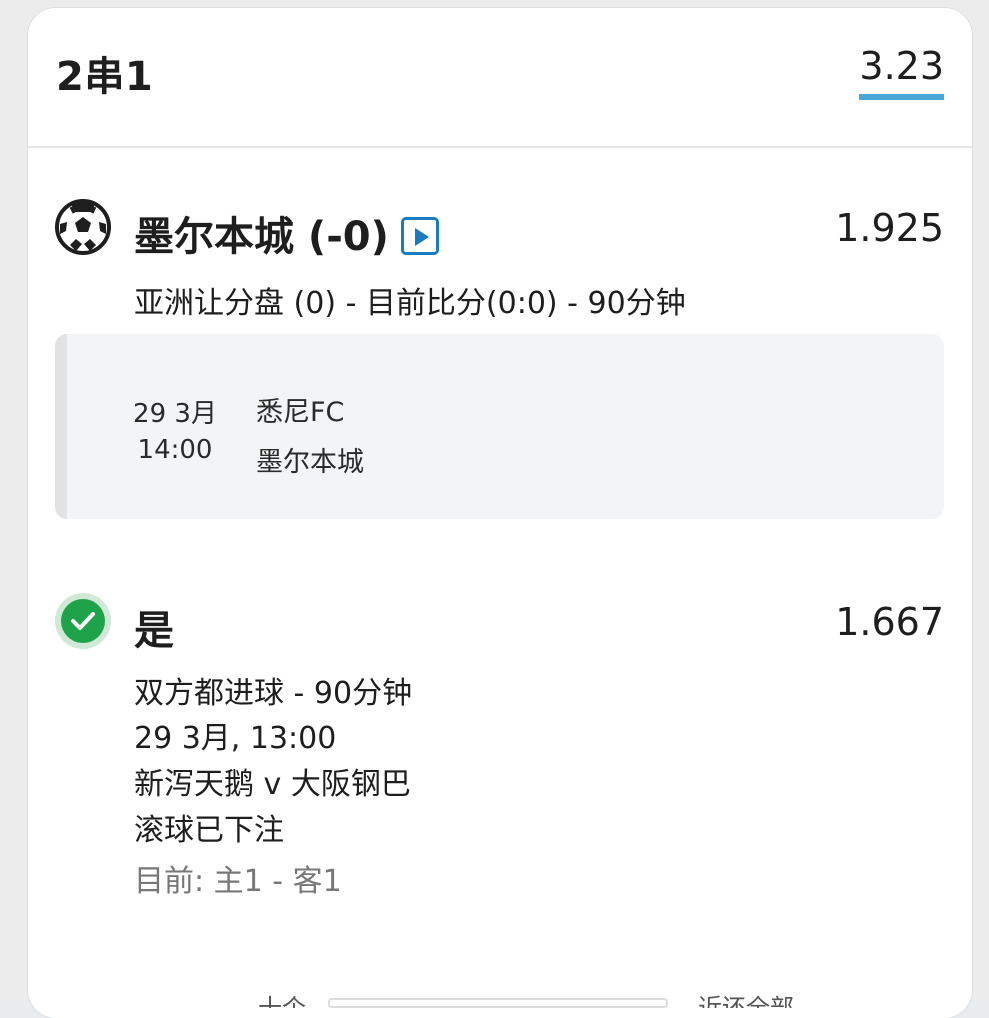  What do you see at coordinates (175, 450) in the screenshot?
I see `event-time: 14:00` at bounding box center [175, 450].